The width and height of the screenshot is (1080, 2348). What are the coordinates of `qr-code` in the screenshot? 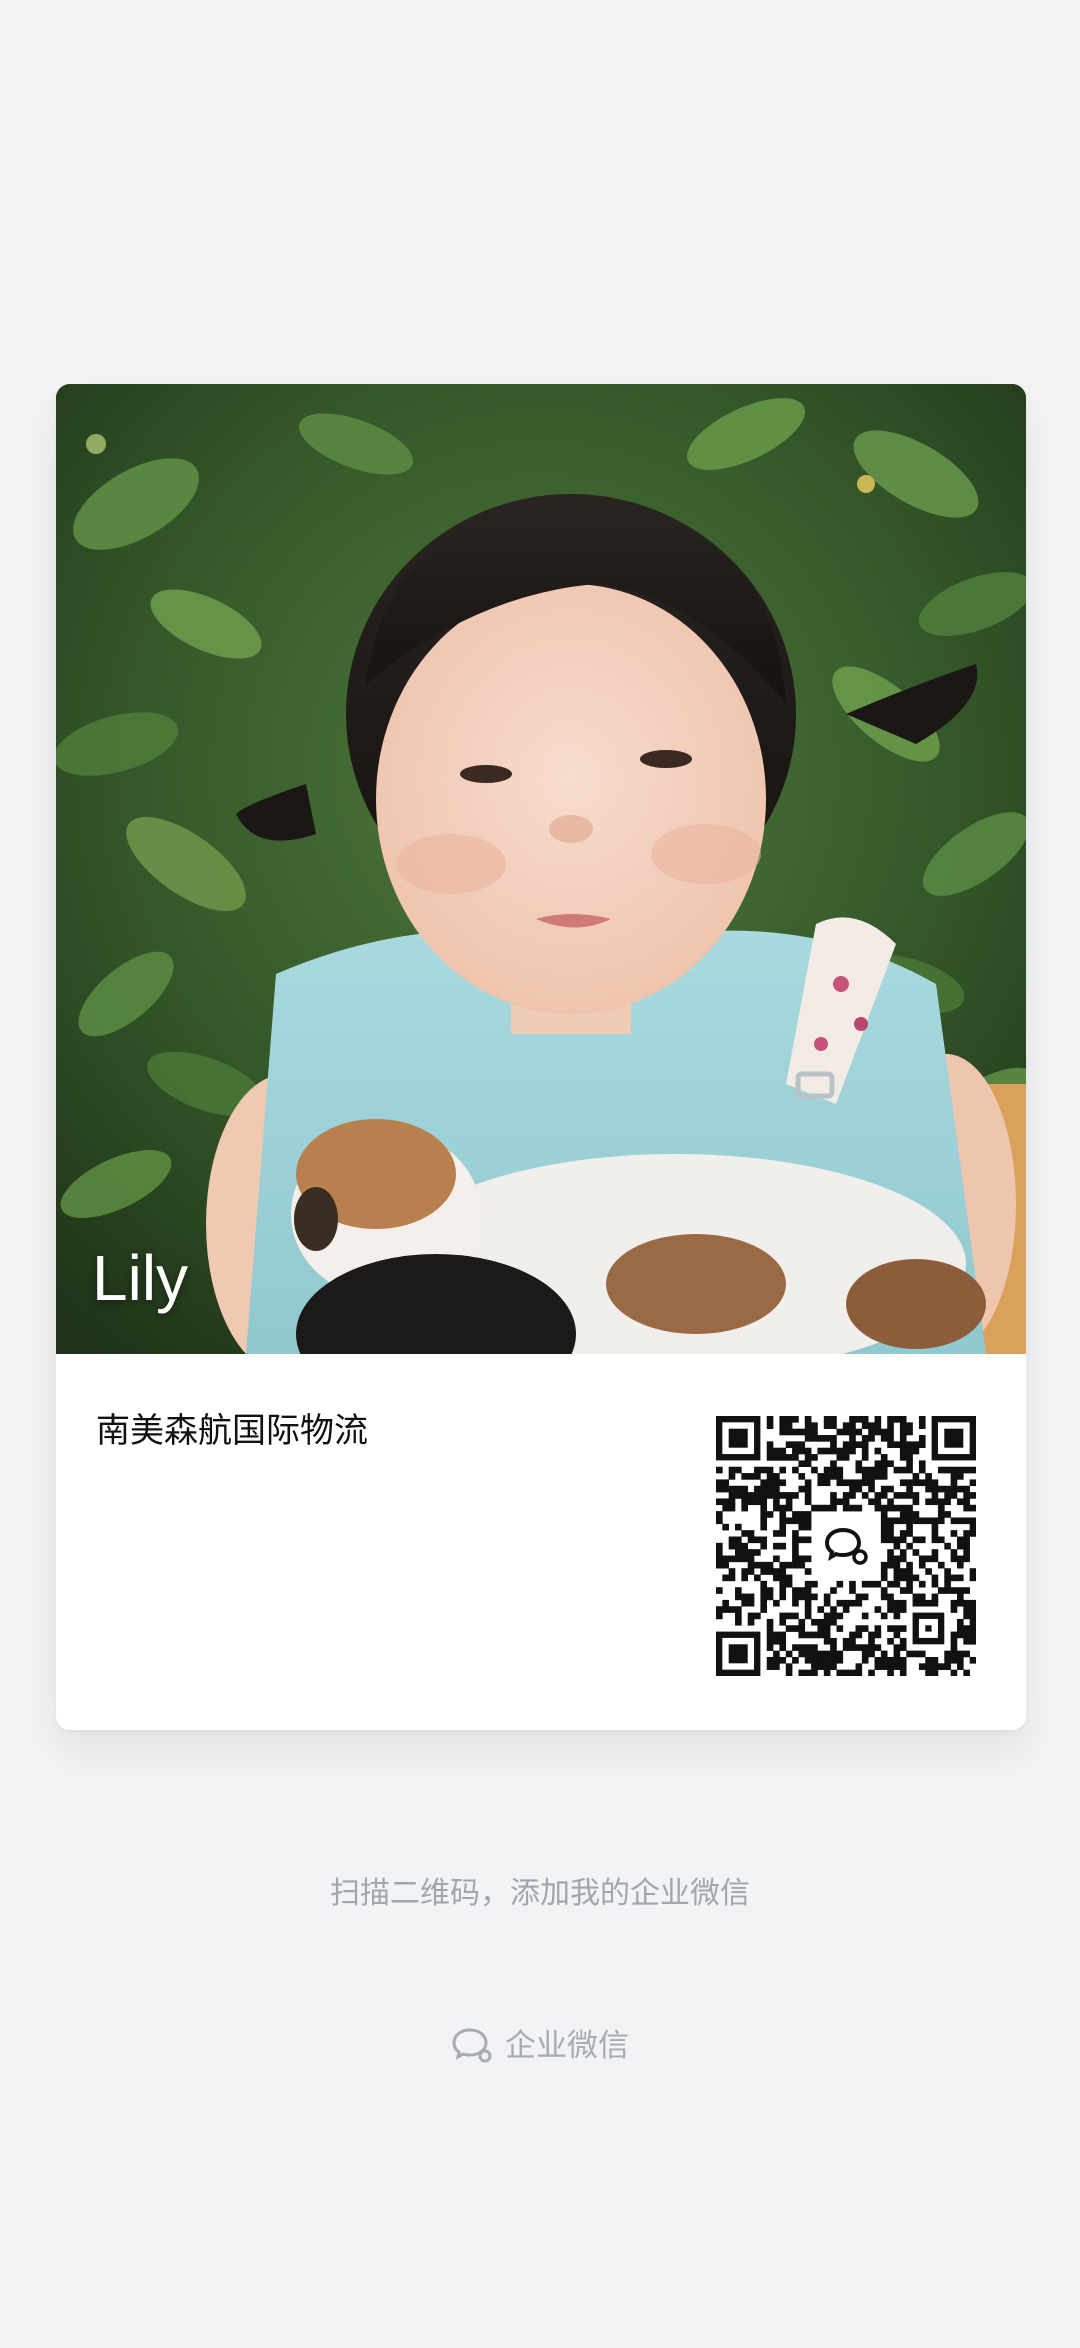 It's located at (846, 1546).